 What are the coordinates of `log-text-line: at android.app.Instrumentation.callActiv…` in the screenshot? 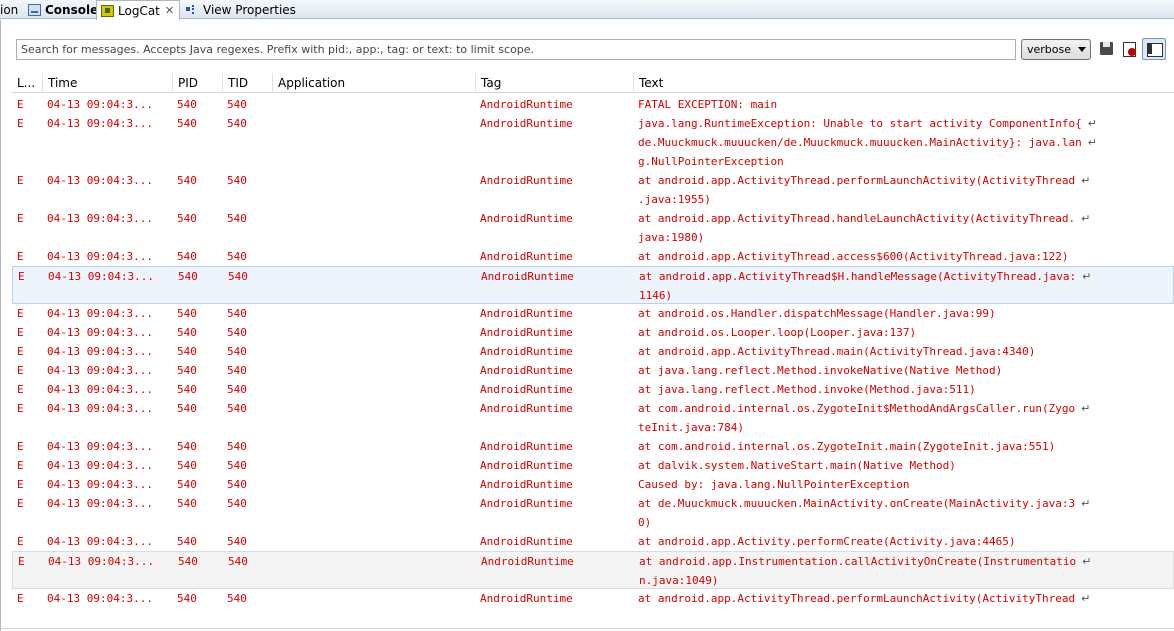 It's located at (865, 561).